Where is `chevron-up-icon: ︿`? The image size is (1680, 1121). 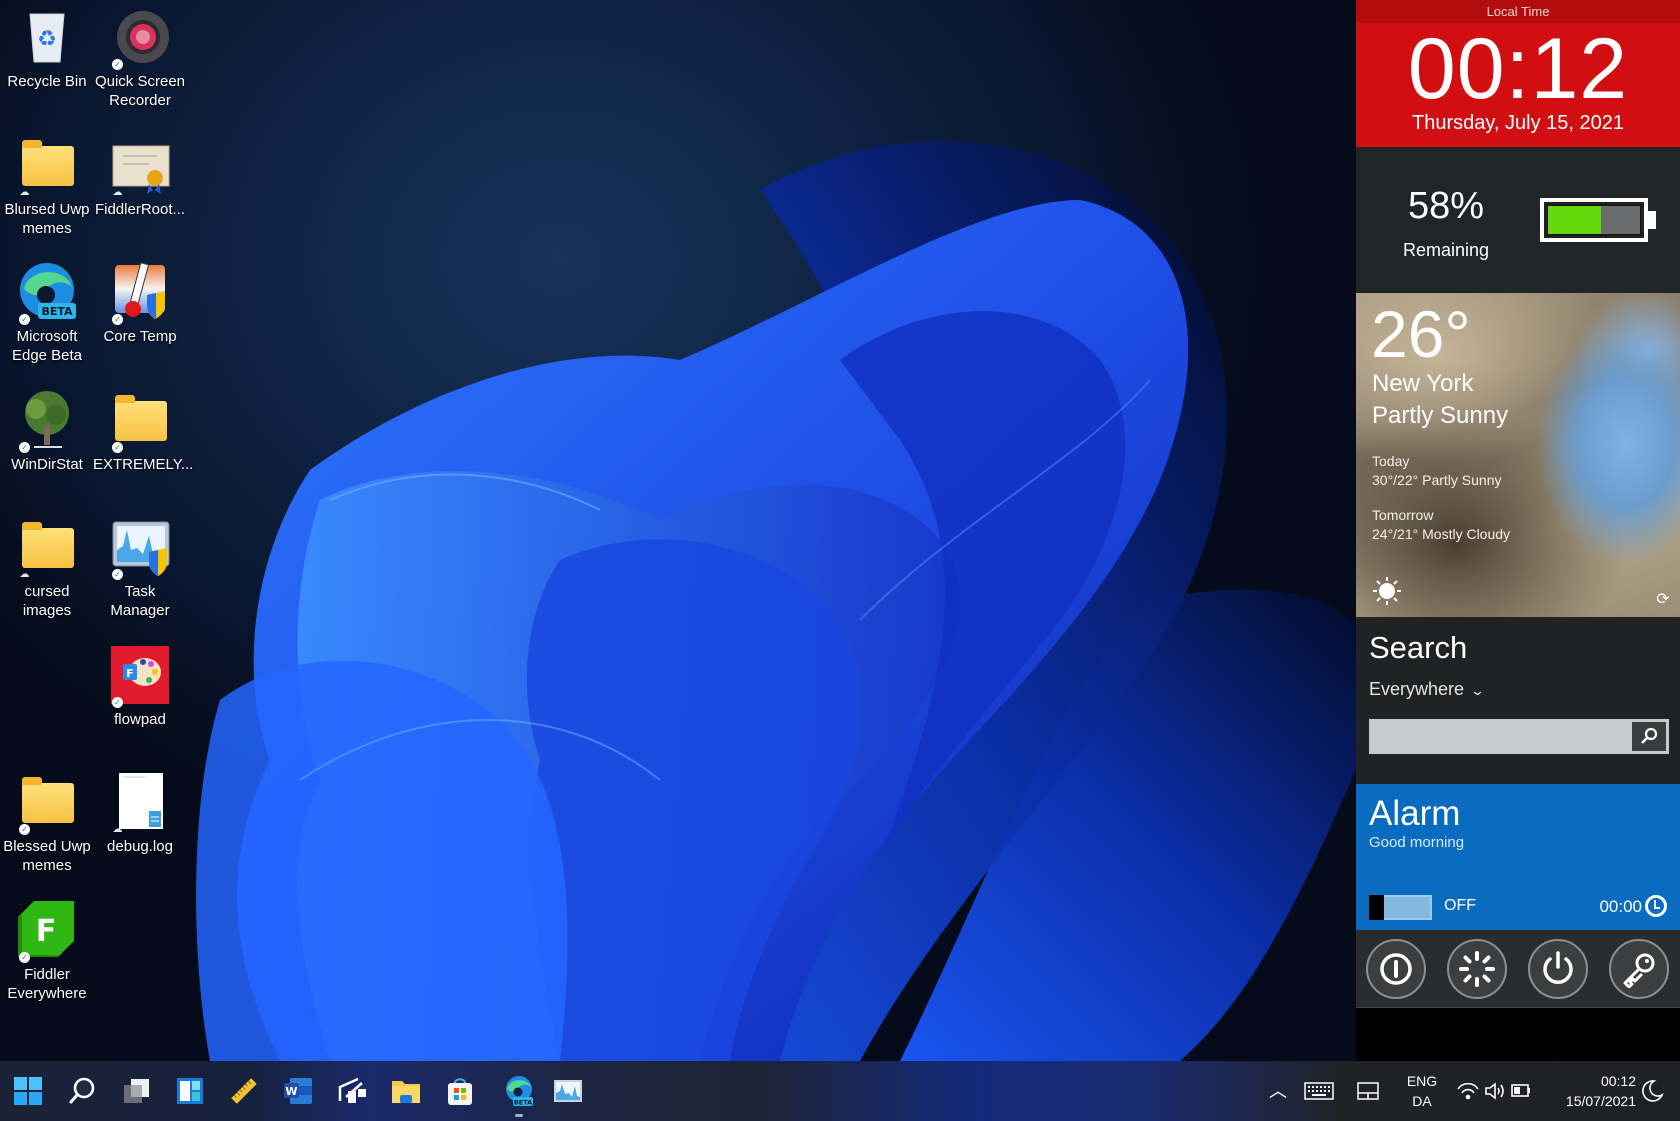
chevron-up-icon: ︿ is located at coordinates (1278, 1091).